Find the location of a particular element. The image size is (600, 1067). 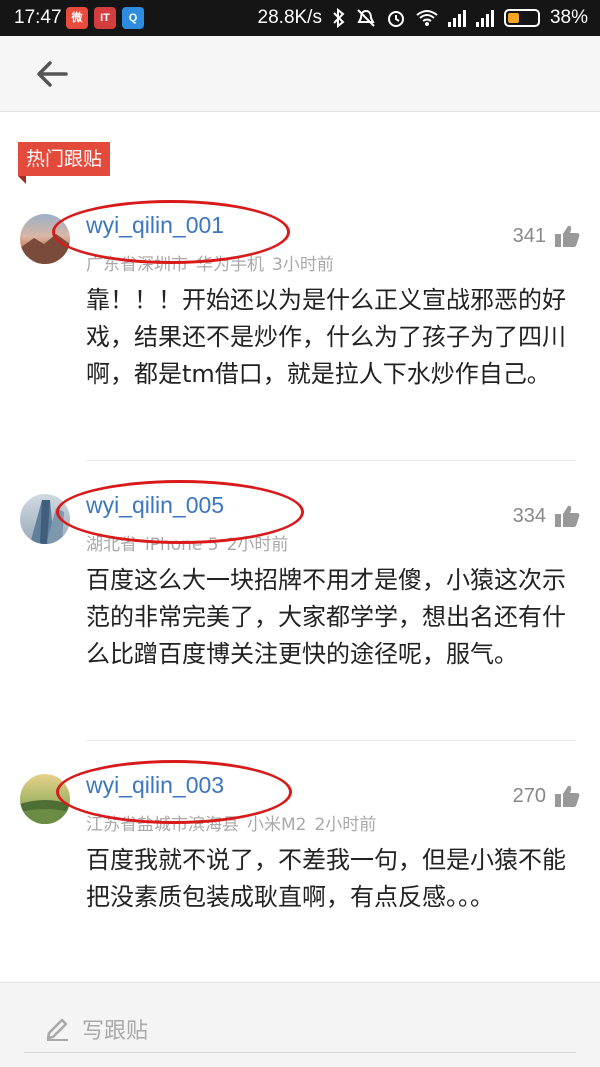

username: wyi_qilin_005 is located at coordinates (155, 505).